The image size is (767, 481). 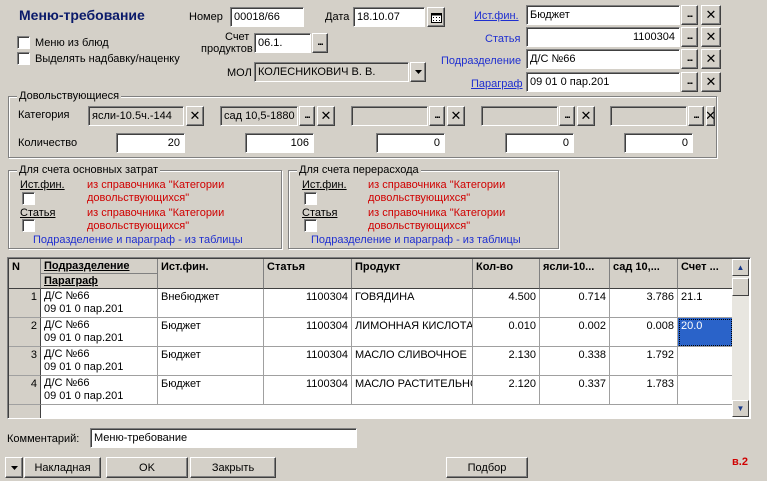 What do you see at coordinates (436, 17) in the screenshot?
I see `calendar-button` at bounding box center [436, 17].